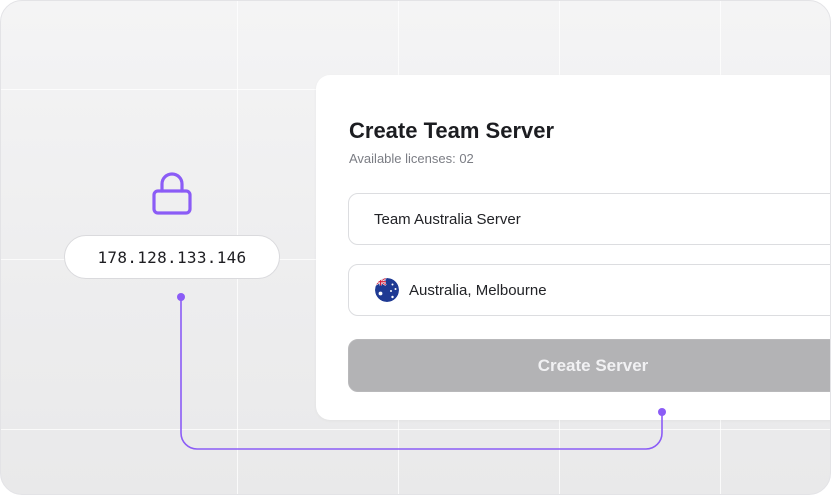  I want to click on location-value: Australia, Melbourne, so click(478, 290).